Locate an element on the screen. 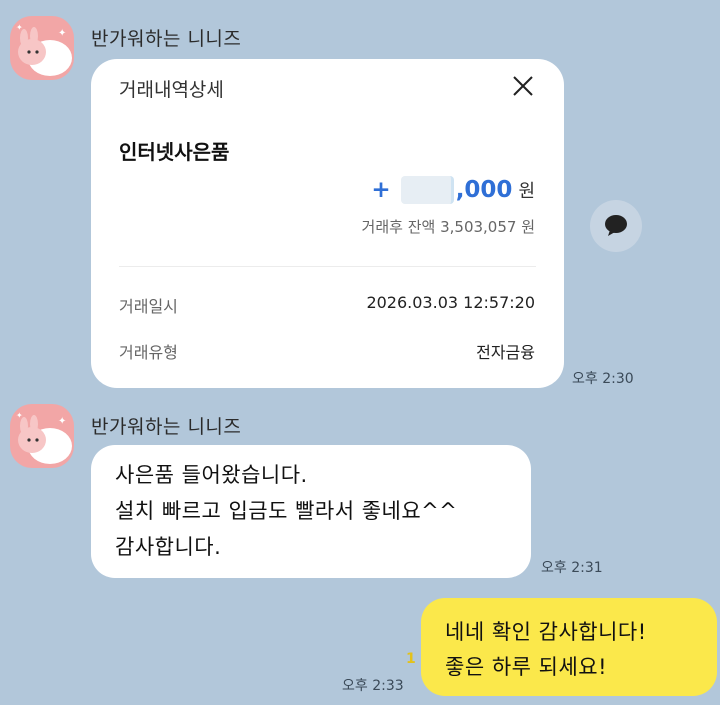 The image size is (720, 705). unread-count: 1 is located at coordinates (411, 659).